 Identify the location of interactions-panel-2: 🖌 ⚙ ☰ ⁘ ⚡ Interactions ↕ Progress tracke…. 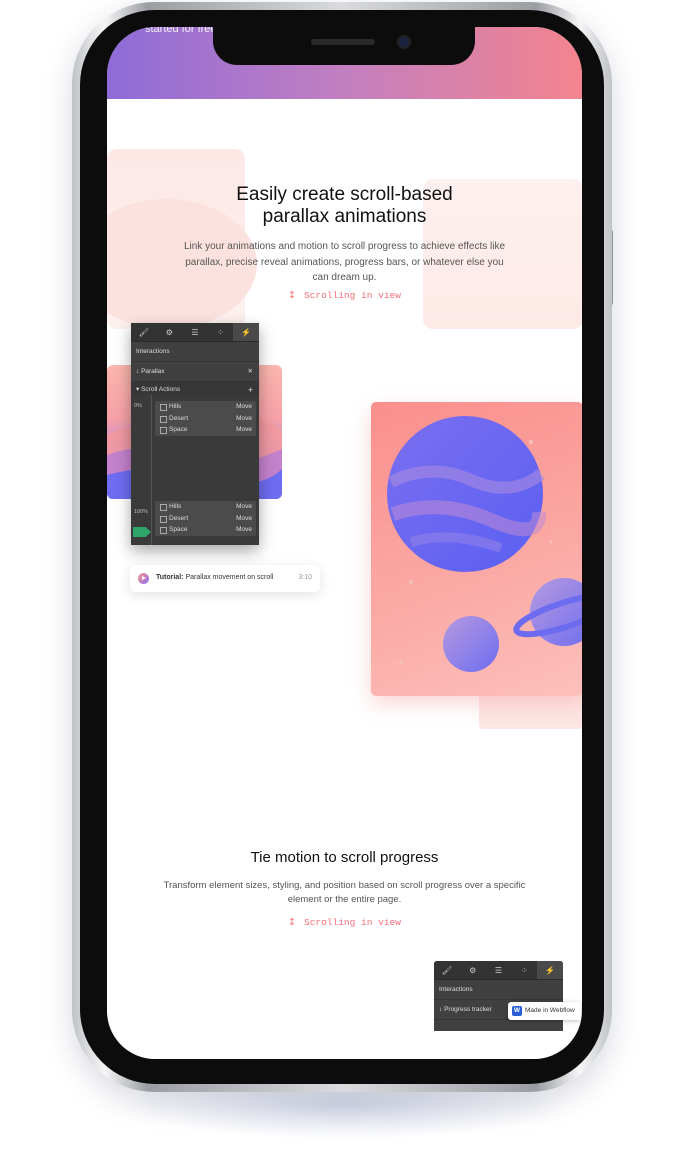
(498, 996).